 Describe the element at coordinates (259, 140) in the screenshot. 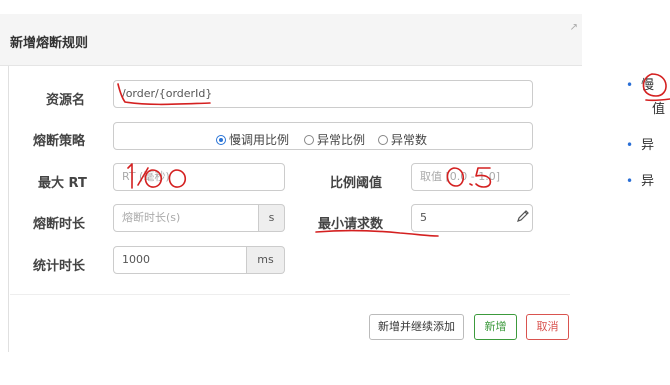

I see `radio-slow-ratio-label: 慢调用比例` at that location.